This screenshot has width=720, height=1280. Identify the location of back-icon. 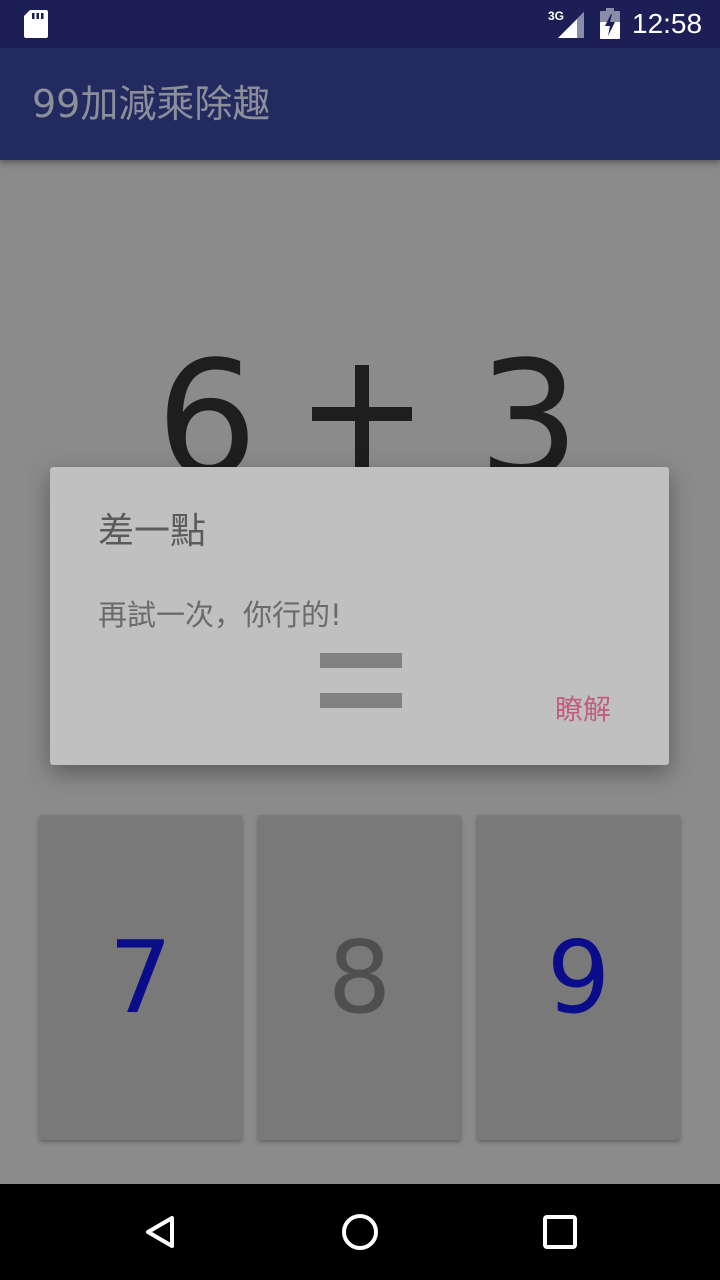
(160, 1232).